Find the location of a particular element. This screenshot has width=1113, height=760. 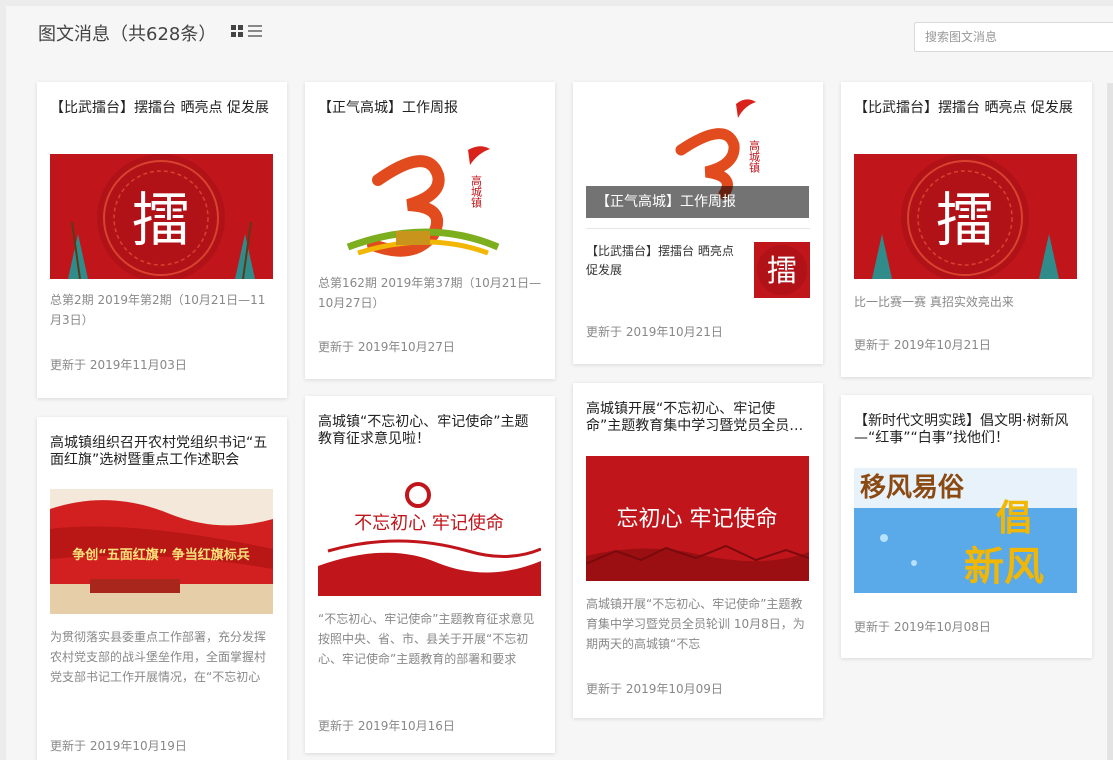

sub-article-thumb: 擂 is located at coordinates (782, 270).